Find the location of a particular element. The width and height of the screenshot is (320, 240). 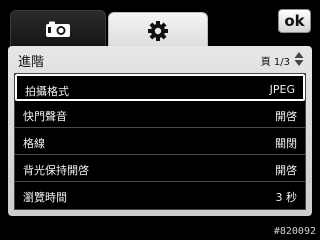

list-item: 拍攝格式 JPEG is located at coordinates (160, 87).